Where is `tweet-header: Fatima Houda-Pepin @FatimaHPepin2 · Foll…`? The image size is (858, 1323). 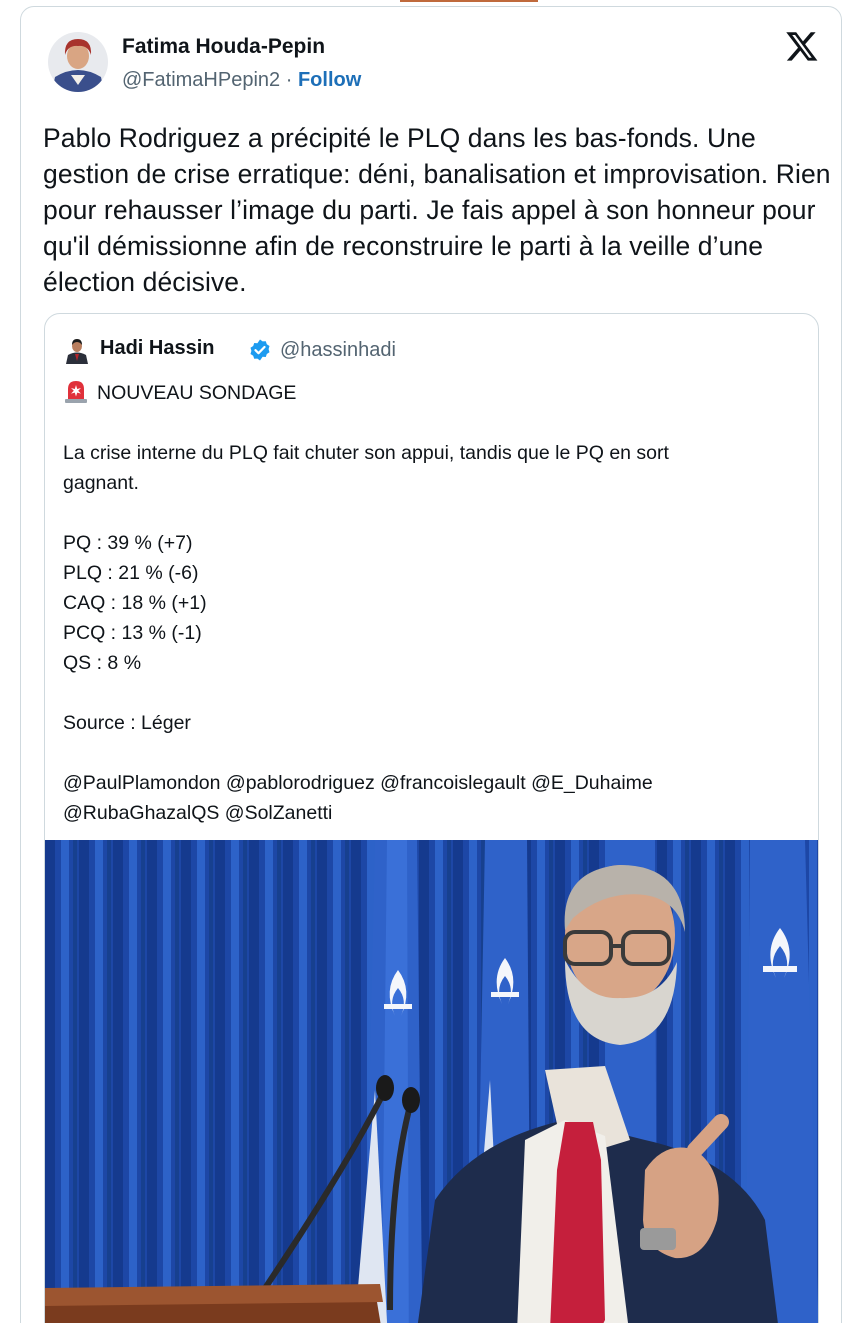
tweet-header: Fatima Houda-Pepin @FatimaHPepin2 · Foll… is located at coordinates (434, 63).